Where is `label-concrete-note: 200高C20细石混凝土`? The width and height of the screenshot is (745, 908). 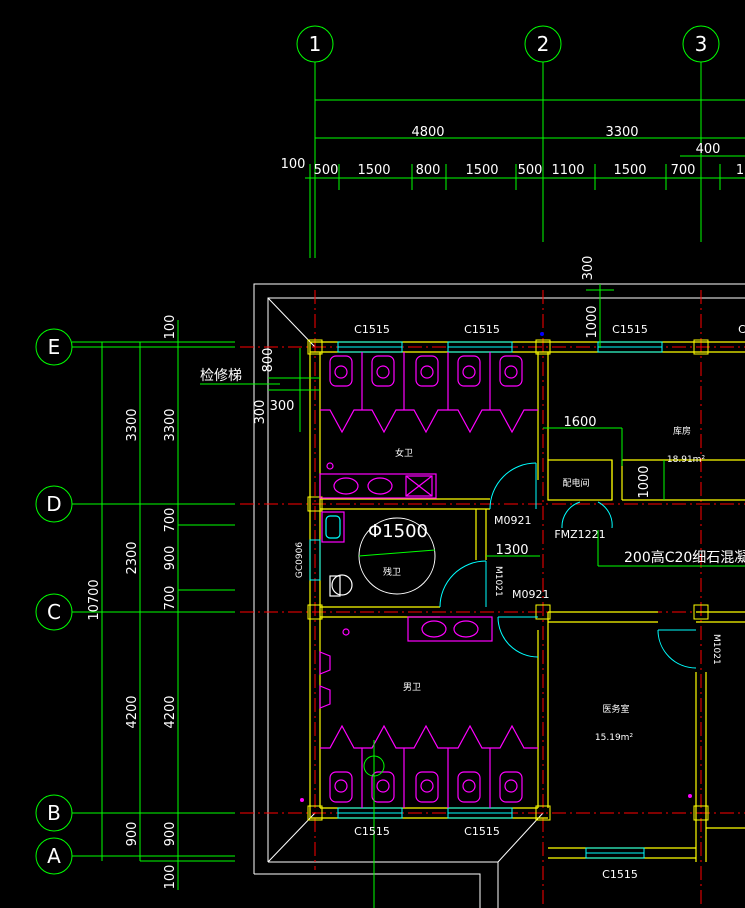
label-concrete-note: 200高C20细石混凝土 is located at coordinates (684, 557).